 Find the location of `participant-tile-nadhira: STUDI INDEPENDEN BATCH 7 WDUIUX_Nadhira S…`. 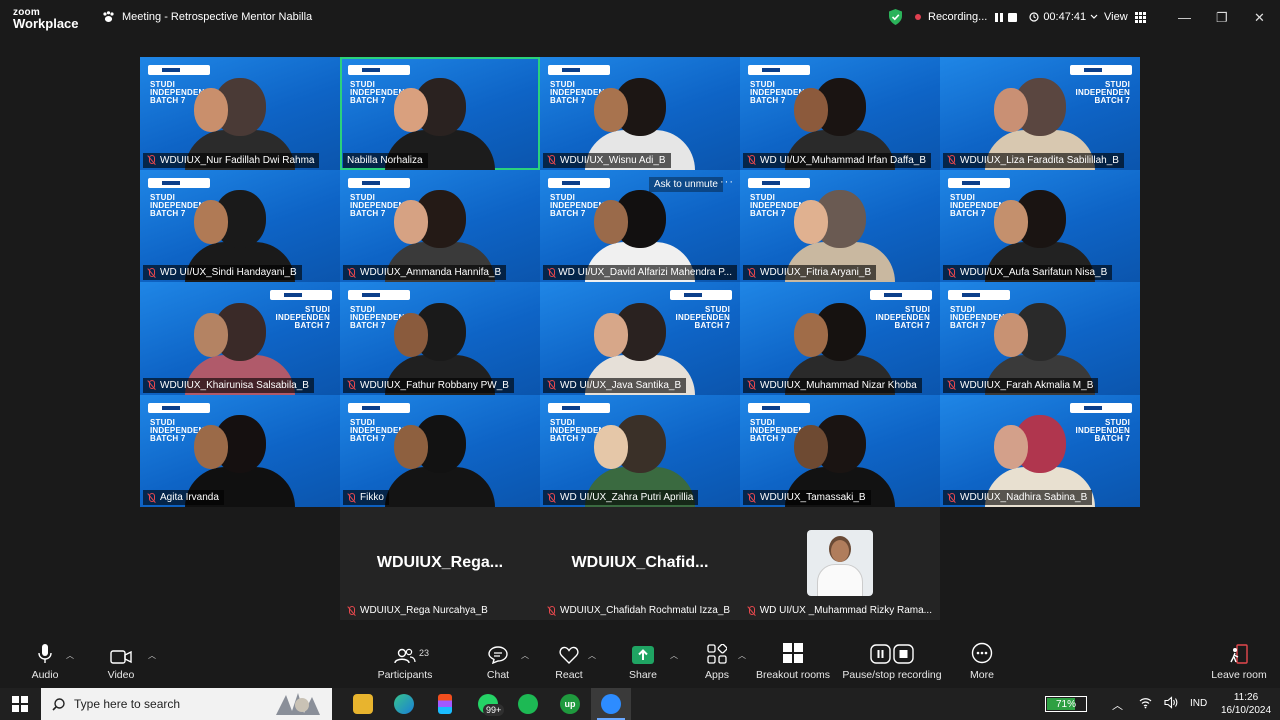

participant-tile-nadhira: STUDI INDEPENDEN BATCH 7 WDUIUX_Nadhira S… is located at coordinates (1040, 450).